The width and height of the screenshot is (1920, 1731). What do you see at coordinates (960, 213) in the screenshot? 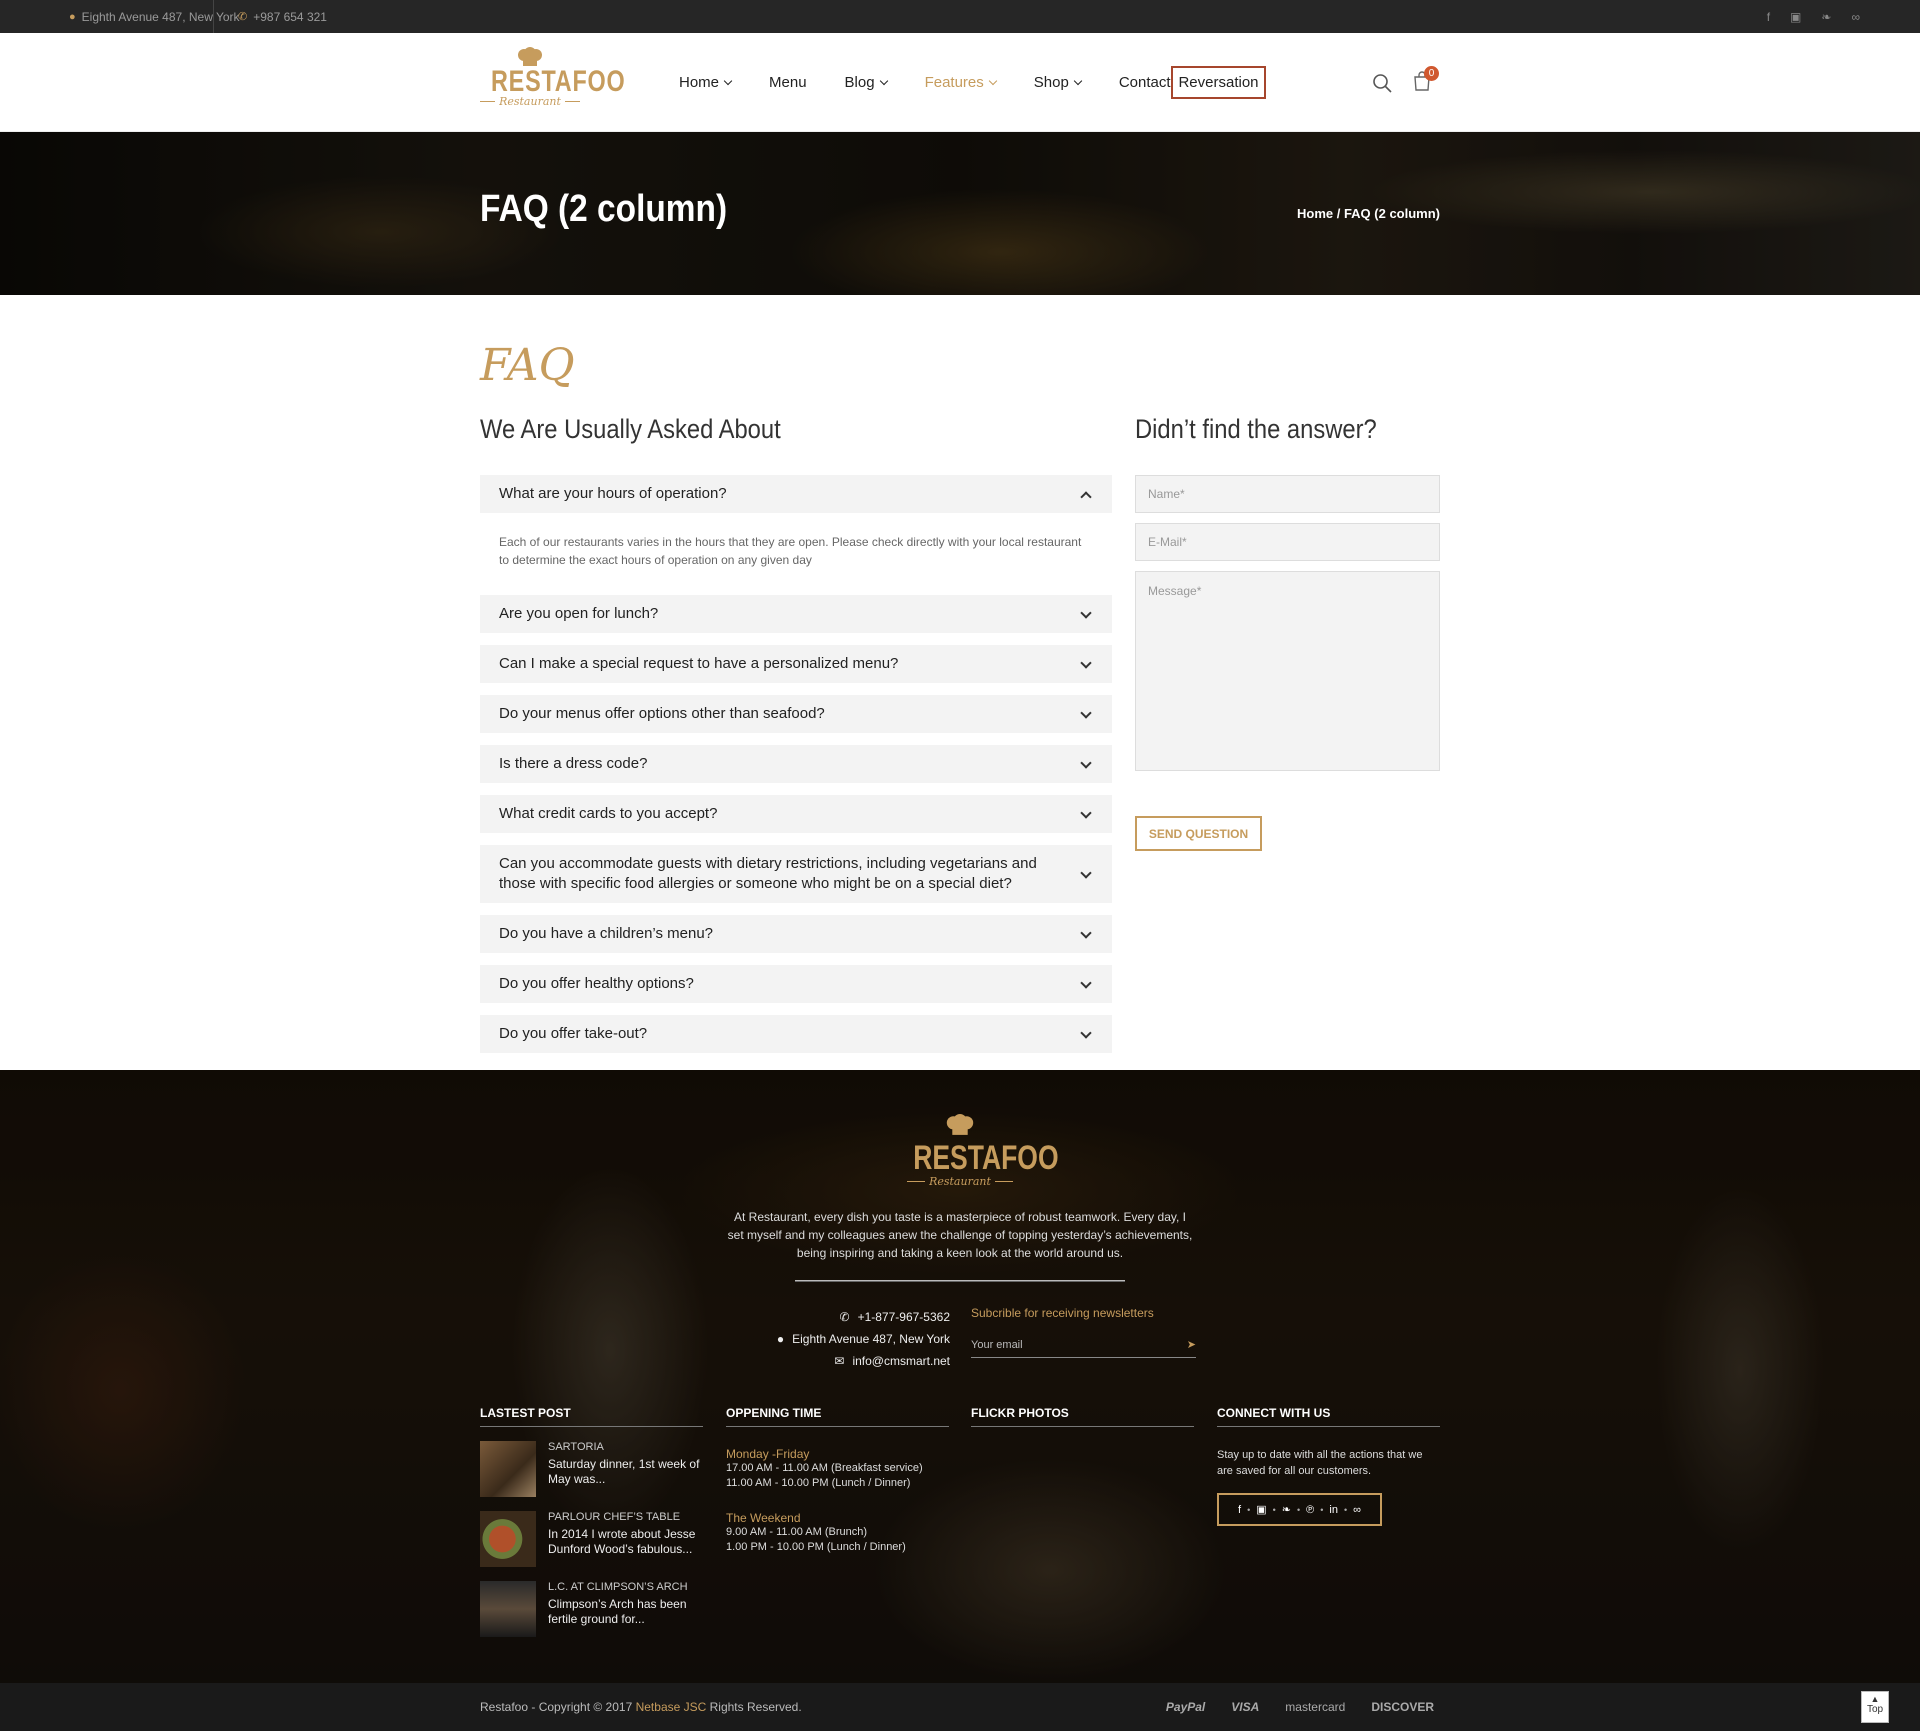
I see `banner-overlay` at bounding box center [960, 213].